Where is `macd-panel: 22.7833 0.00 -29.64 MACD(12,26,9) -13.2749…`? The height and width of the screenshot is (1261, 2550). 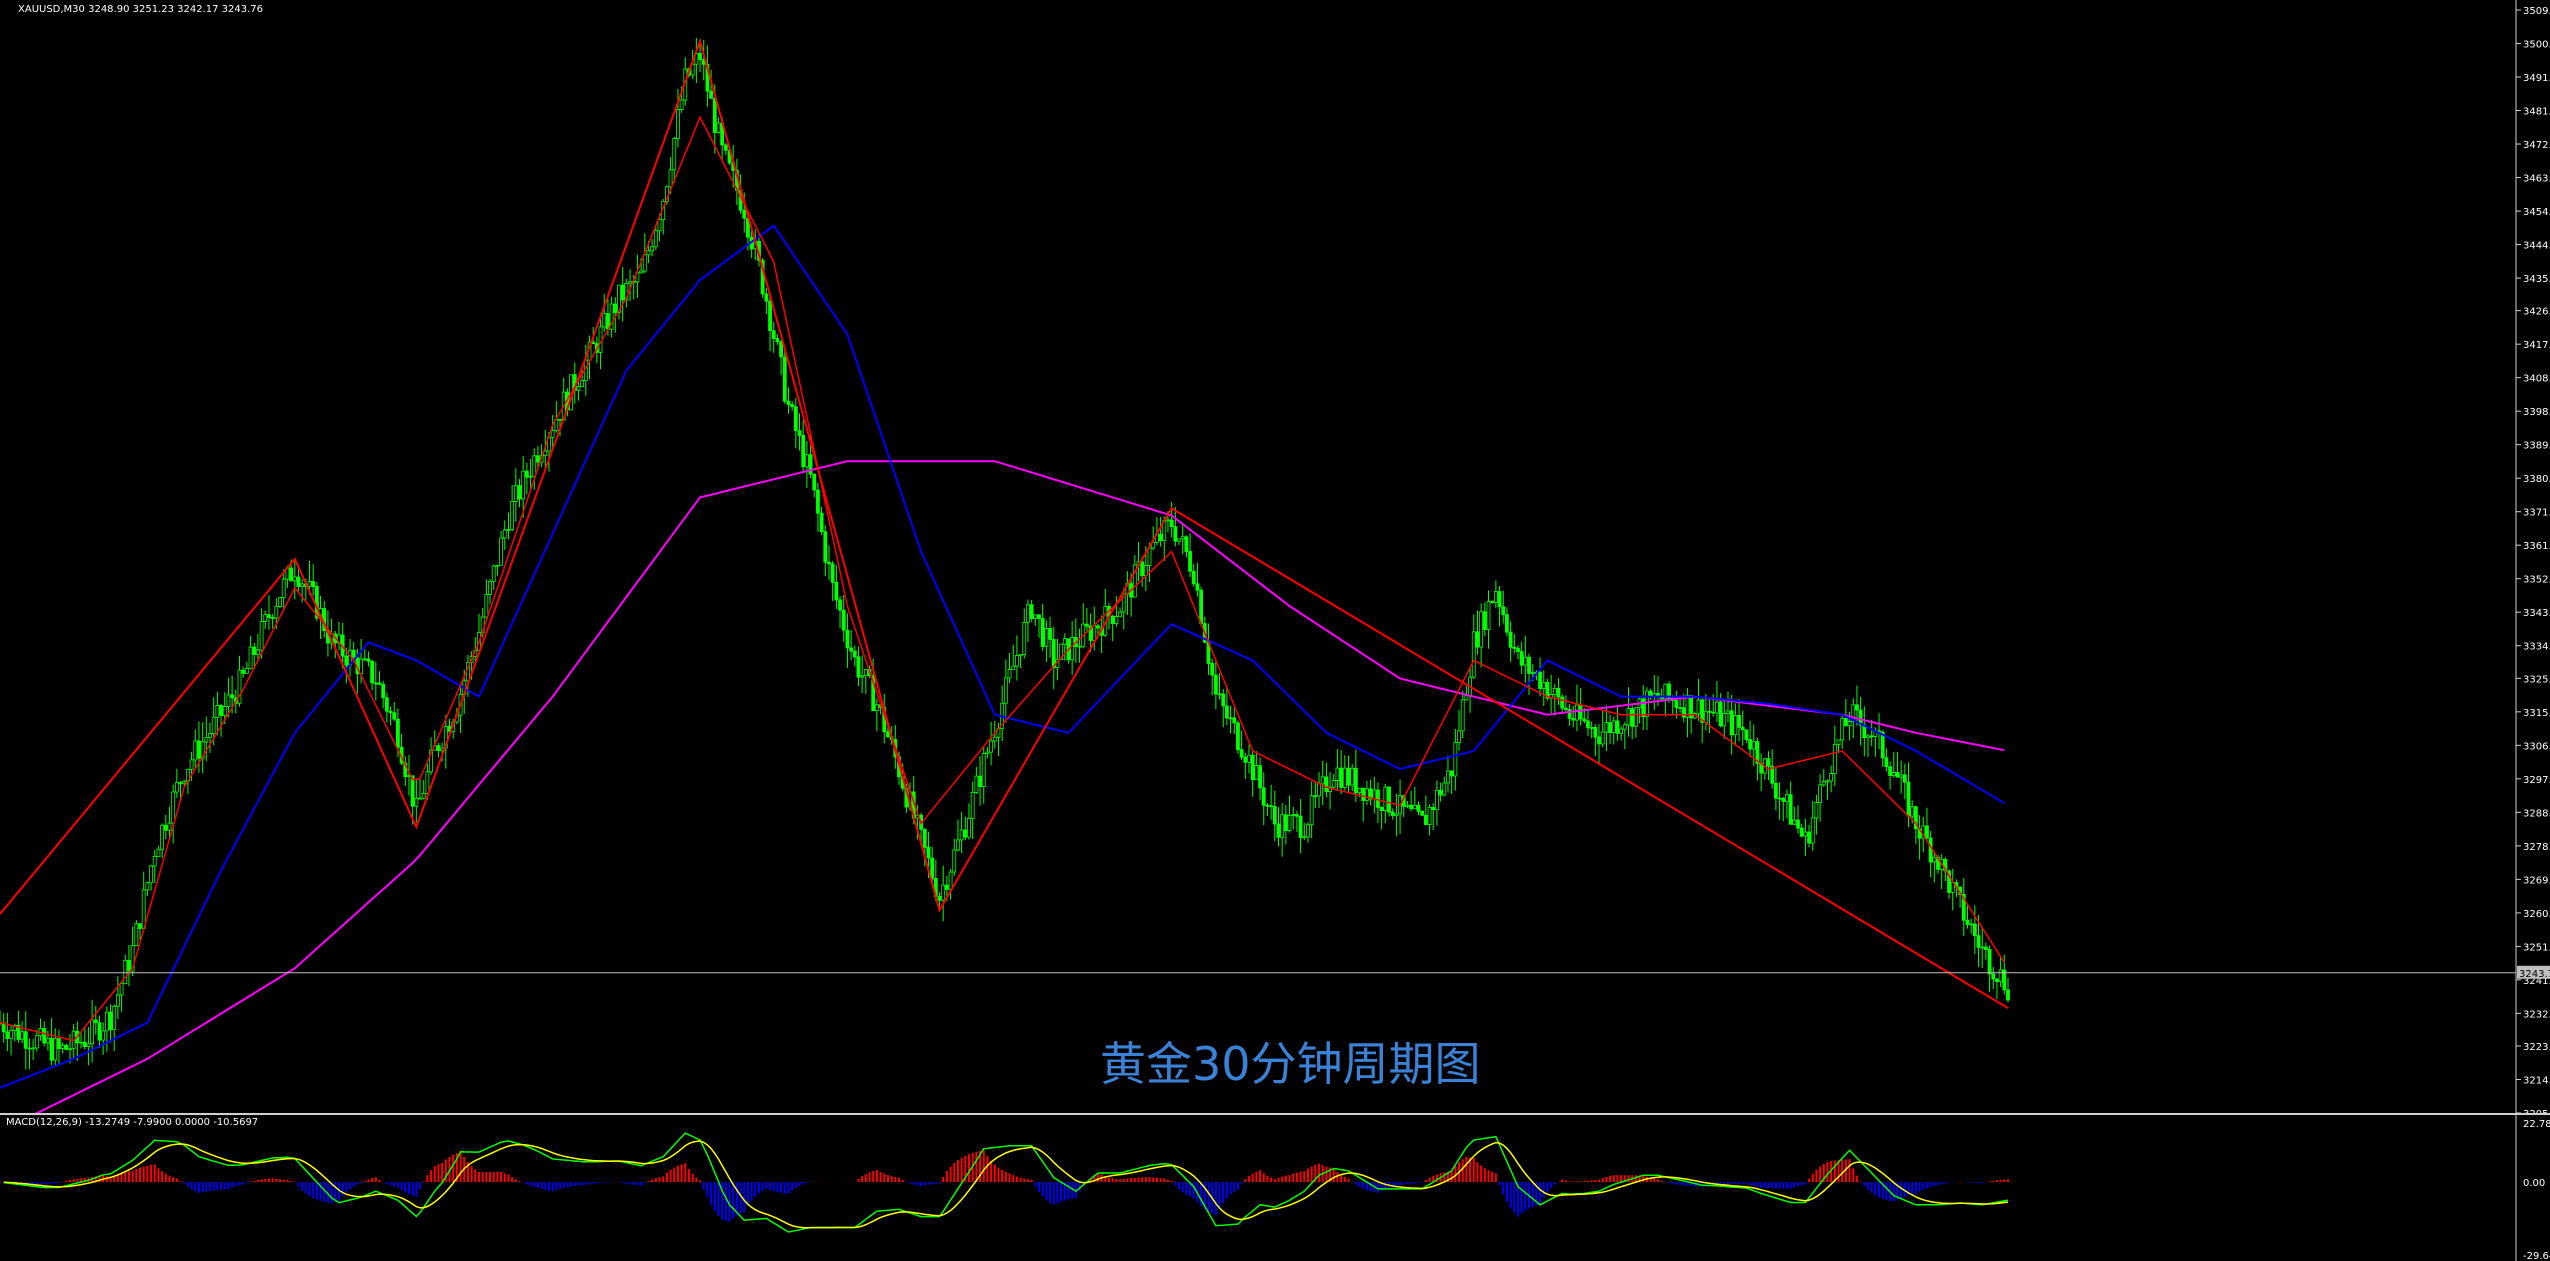
macd-panel: 22.7833 0.00 -29.64 MACD(12,26,9) -13.2749… is located at coordinates (1275, 1187).